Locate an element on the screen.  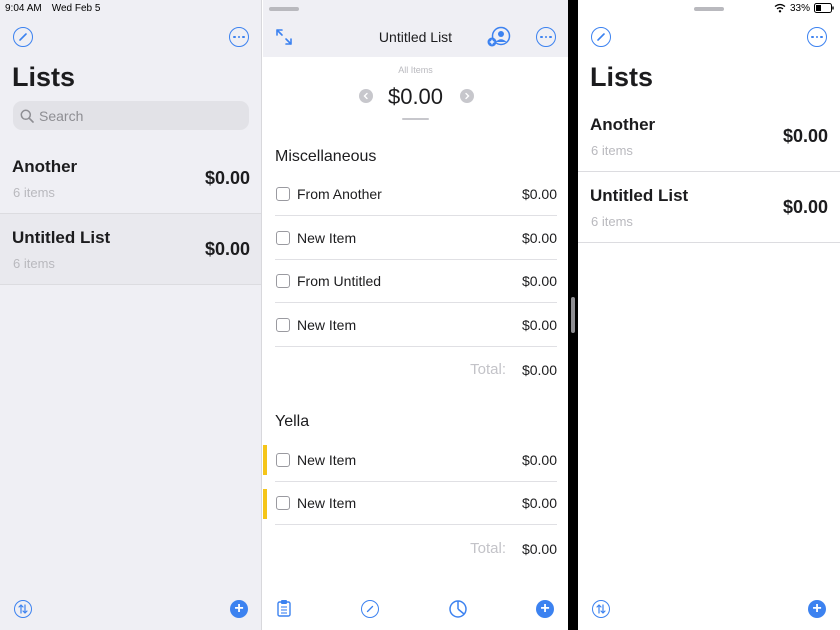
detail-more-button is located at coordinates (546, 37).